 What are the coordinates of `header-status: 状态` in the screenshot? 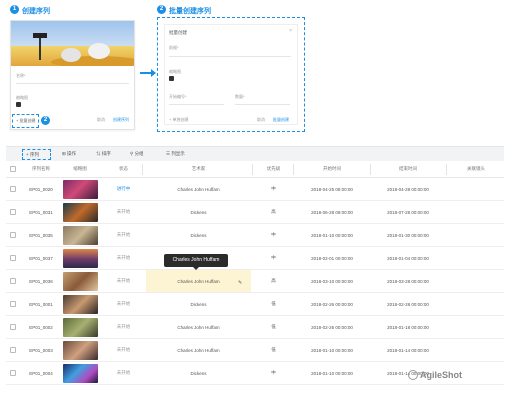 It's located at (123, 169).